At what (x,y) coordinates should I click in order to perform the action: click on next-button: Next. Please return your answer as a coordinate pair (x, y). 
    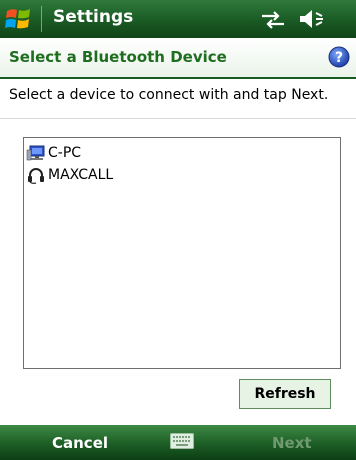
    Looking at the image, I should click on (292, 443).